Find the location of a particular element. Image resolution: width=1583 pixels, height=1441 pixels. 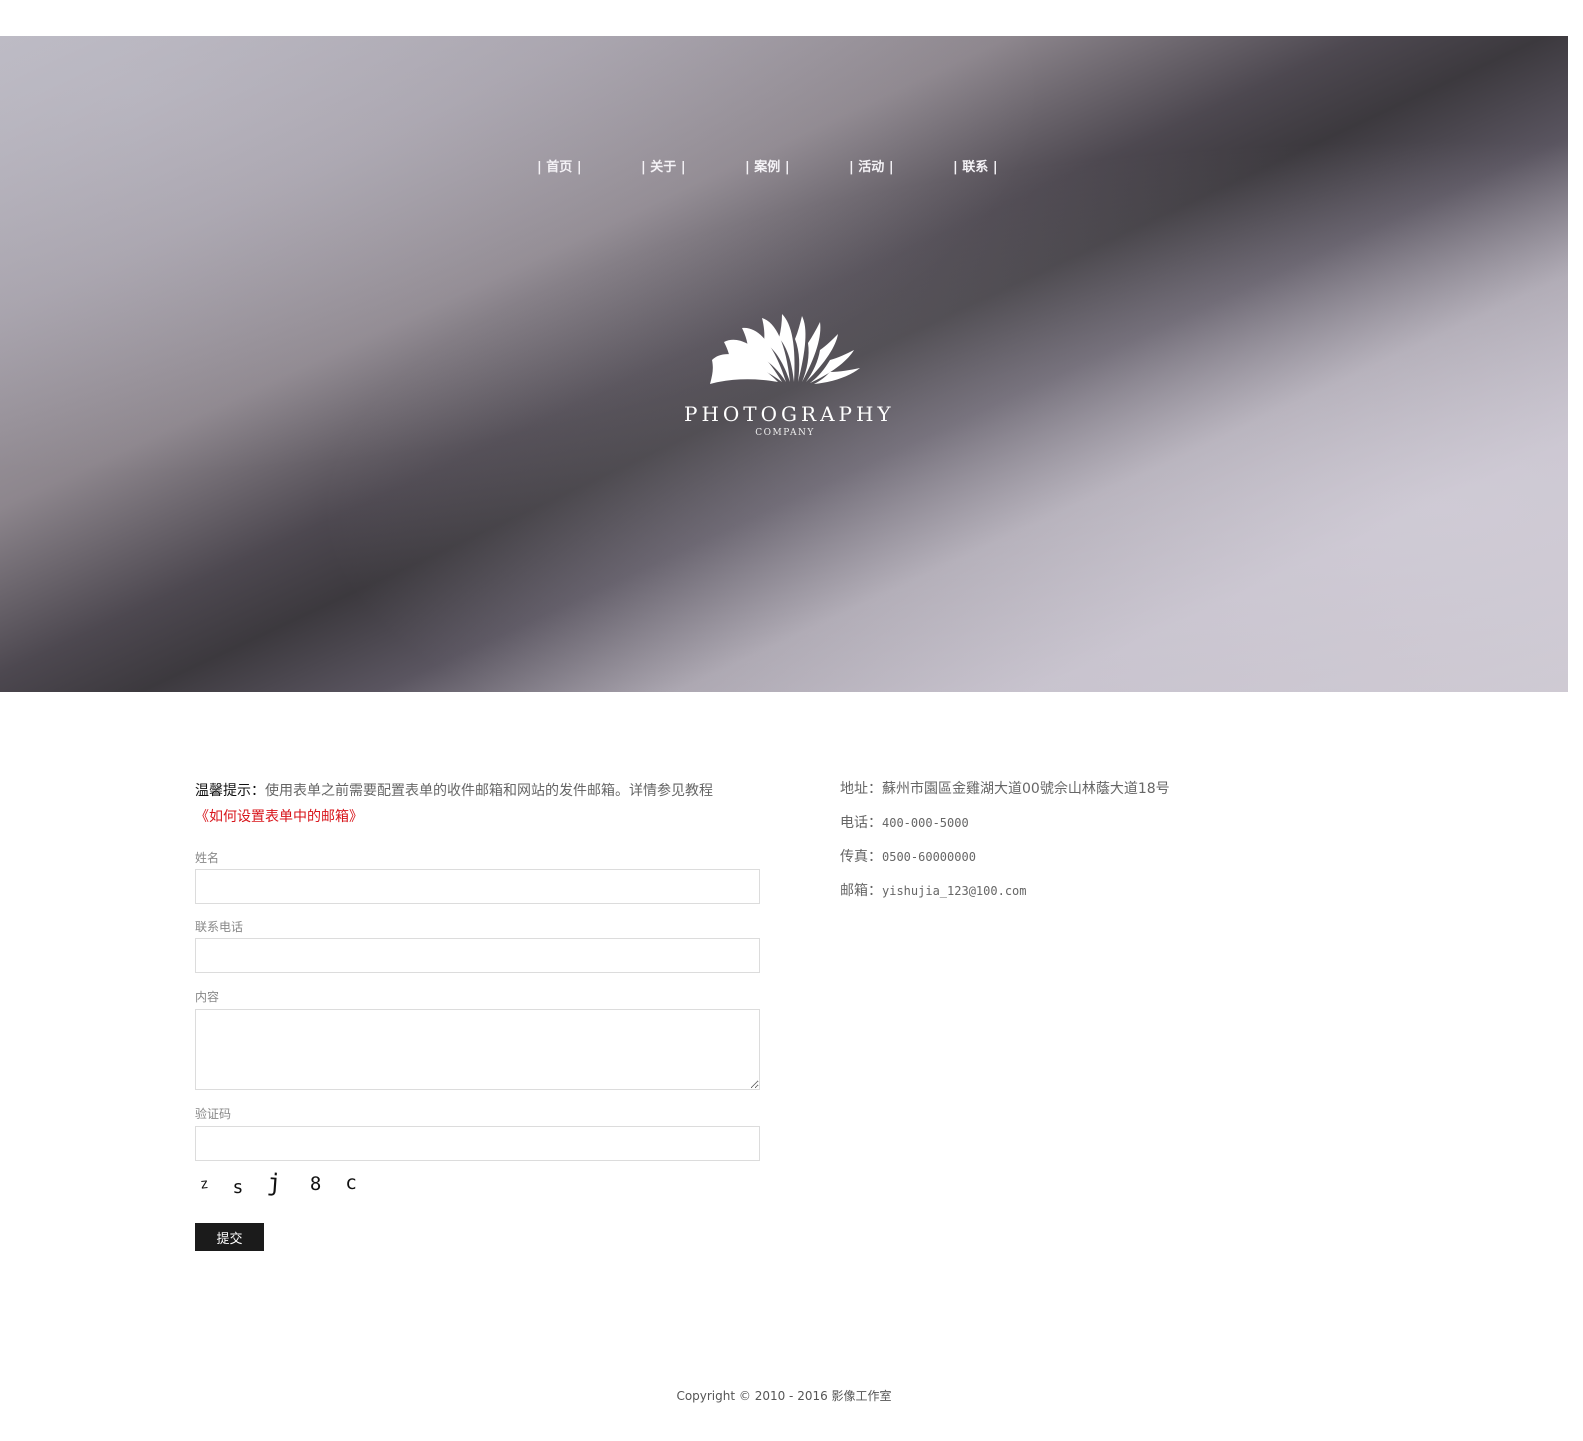

email-value: yishujia_123@100.com is located at coordinates (954, 891).